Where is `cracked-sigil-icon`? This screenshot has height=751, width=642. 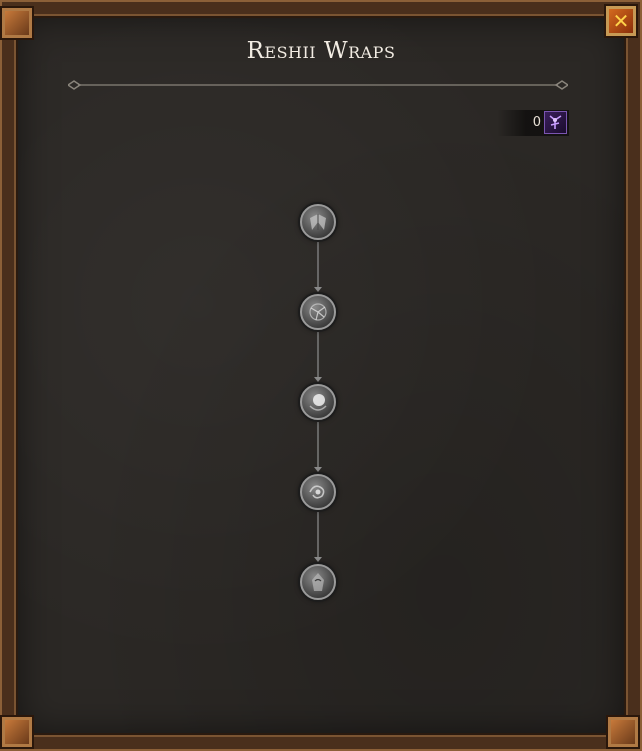
cracked-sigil-icon is located at coordinates (318, 312).